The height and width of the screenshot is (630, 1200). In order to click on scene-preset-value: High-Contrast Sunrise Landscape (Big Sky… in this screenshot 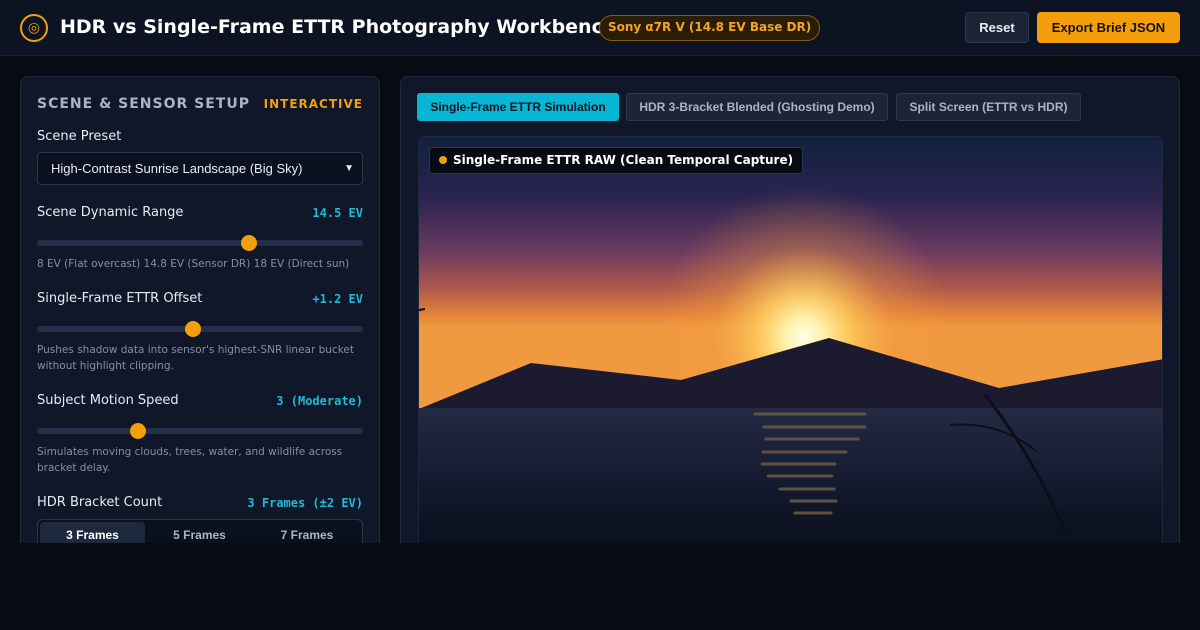, I will do `click(177, 168)`.